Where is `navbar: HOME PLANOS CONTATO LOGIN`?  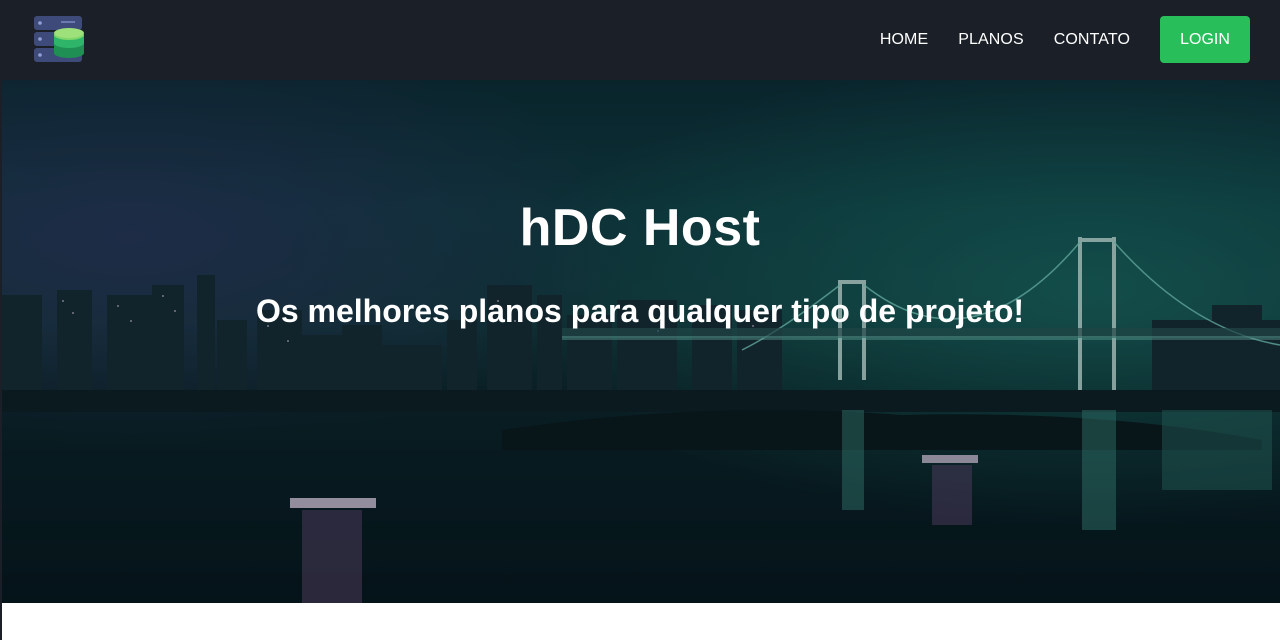 navbar: HOME PLANOS CONTATO LOGIN is located at coordinates (640, 40).